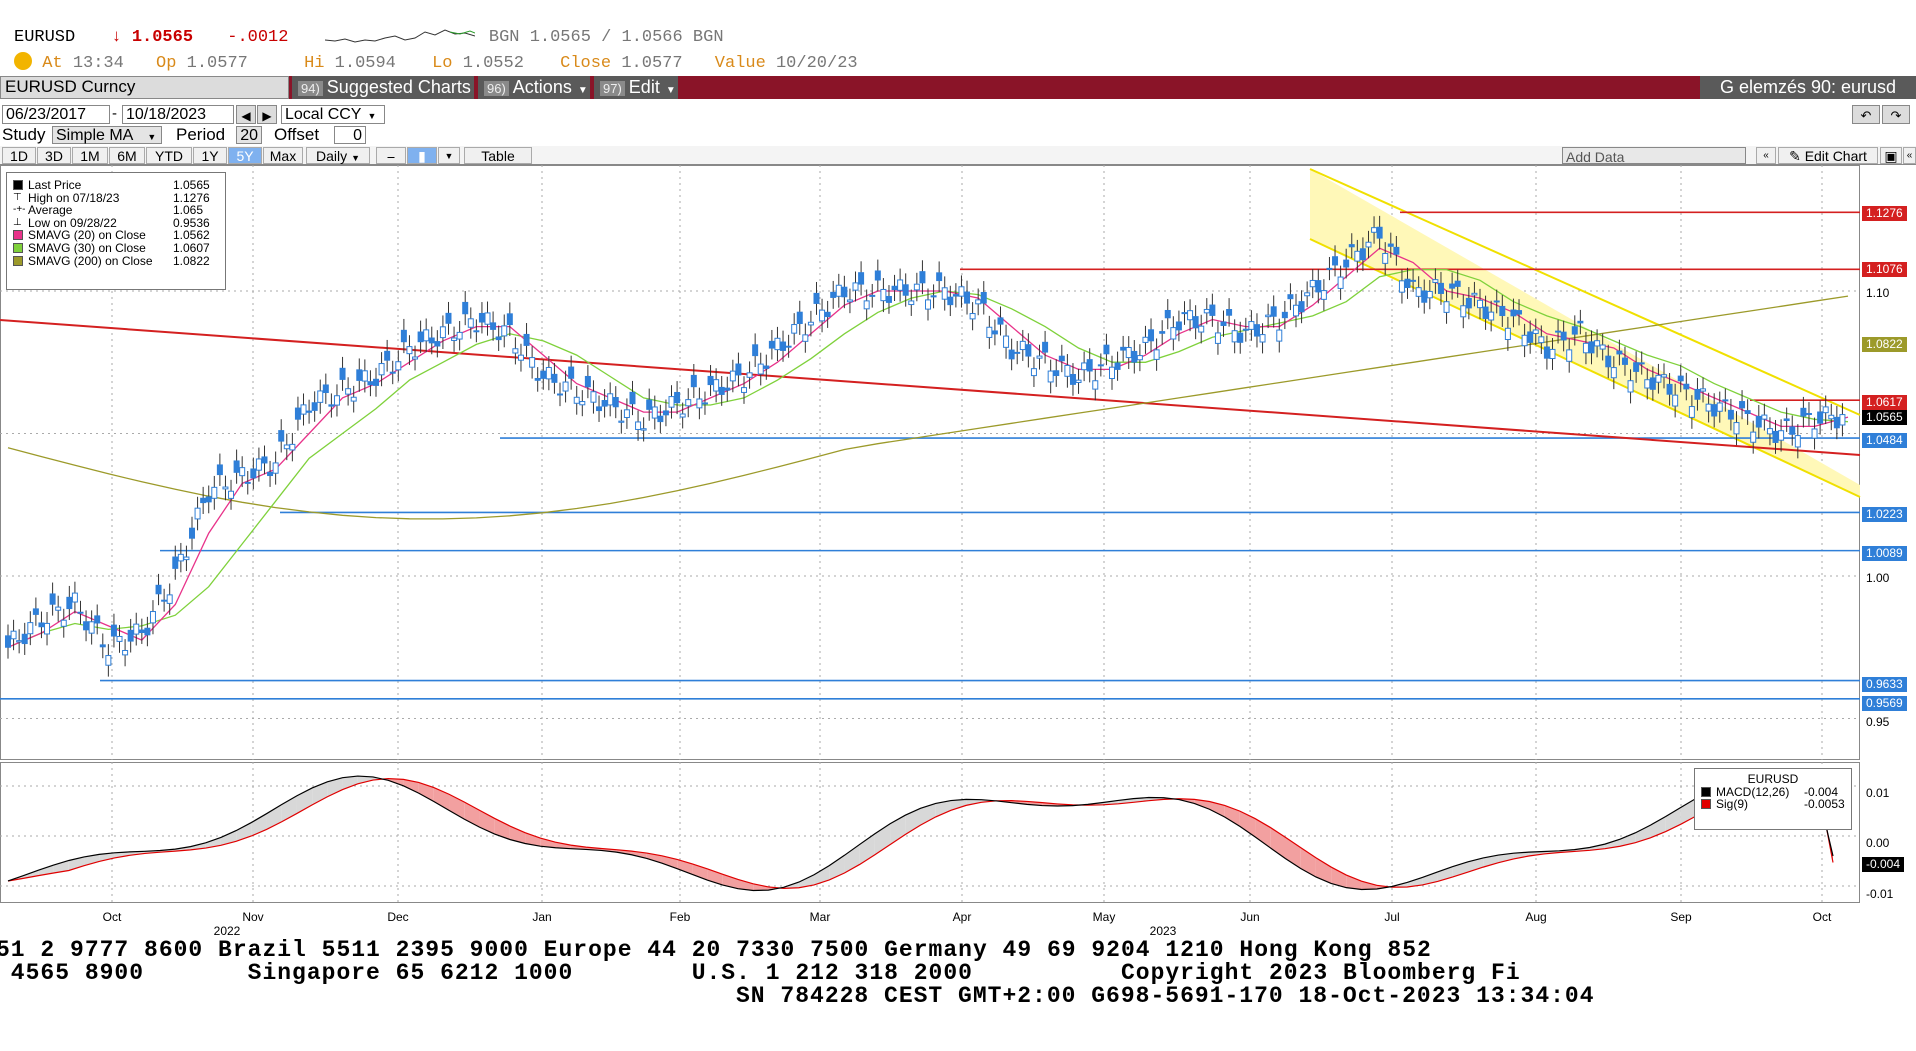  I want to click on currency-select: Local CCY ▼, so click(333, 114).